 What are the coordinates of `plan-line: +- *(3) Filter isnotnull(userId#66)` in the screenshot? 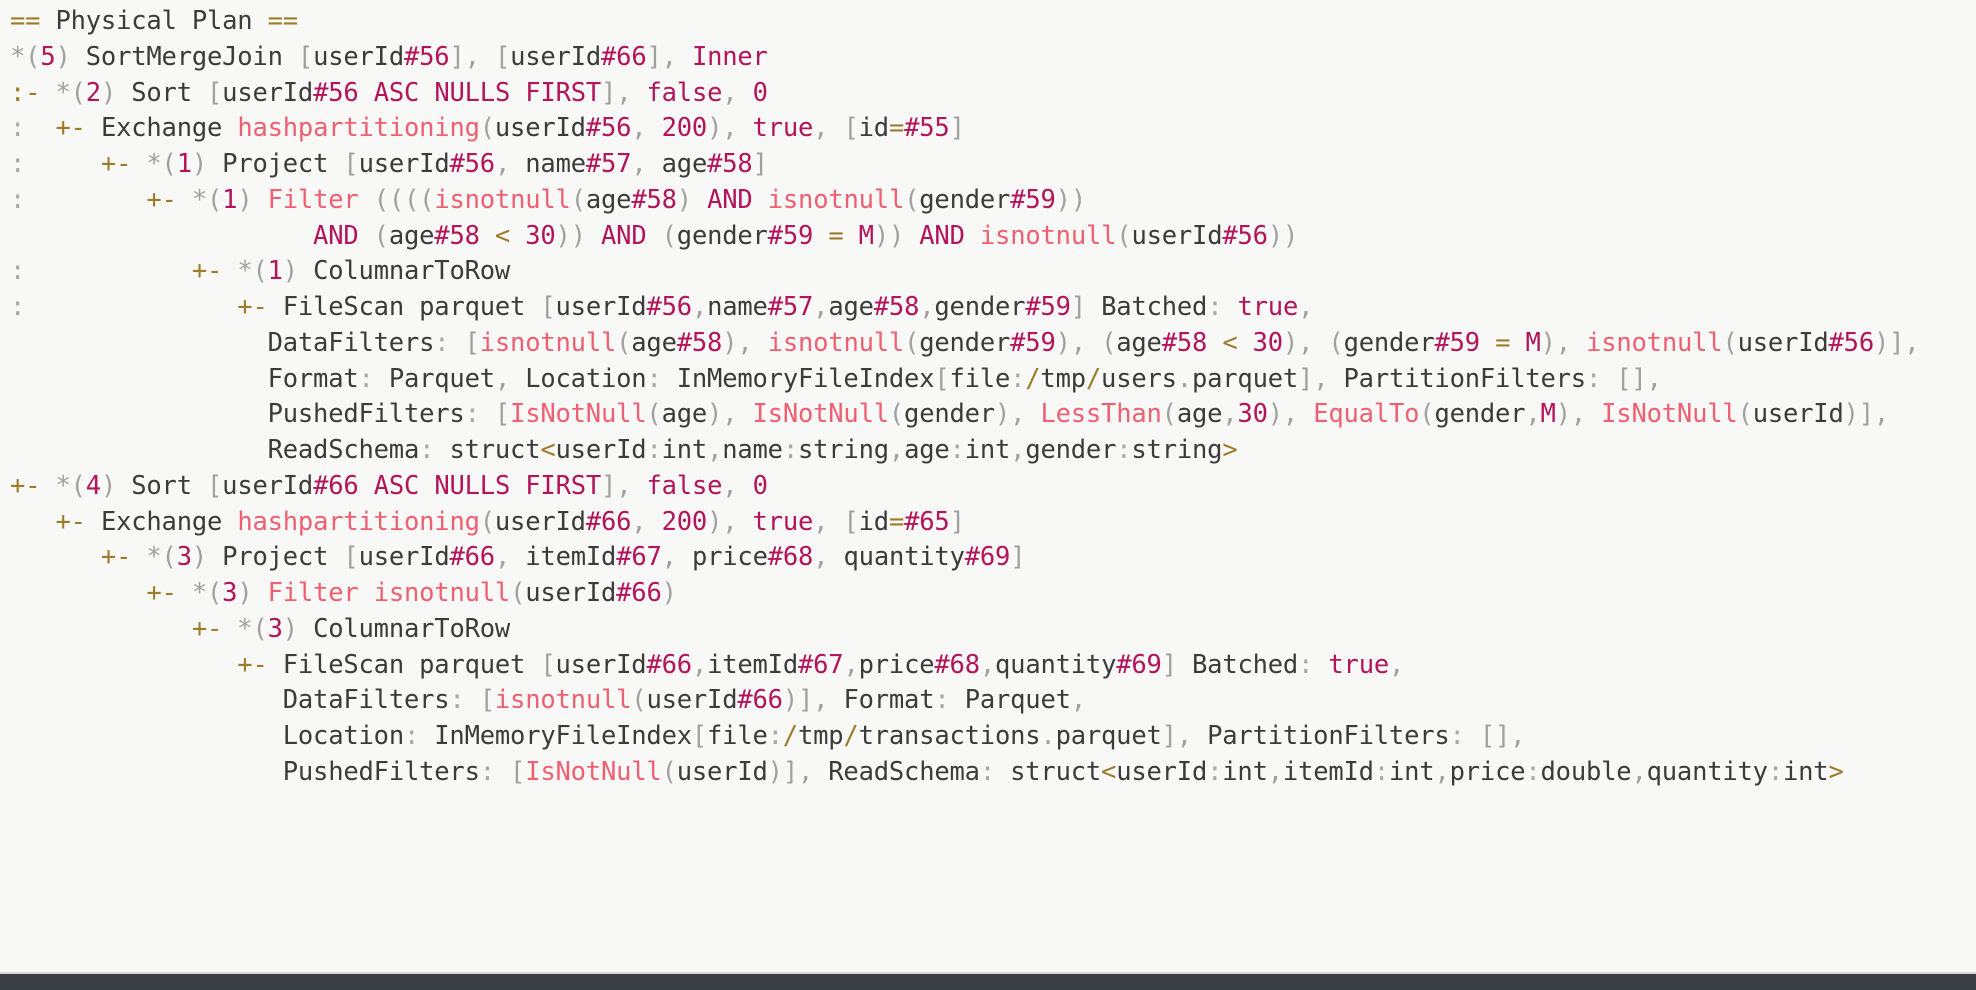 It's located at (411, 593).